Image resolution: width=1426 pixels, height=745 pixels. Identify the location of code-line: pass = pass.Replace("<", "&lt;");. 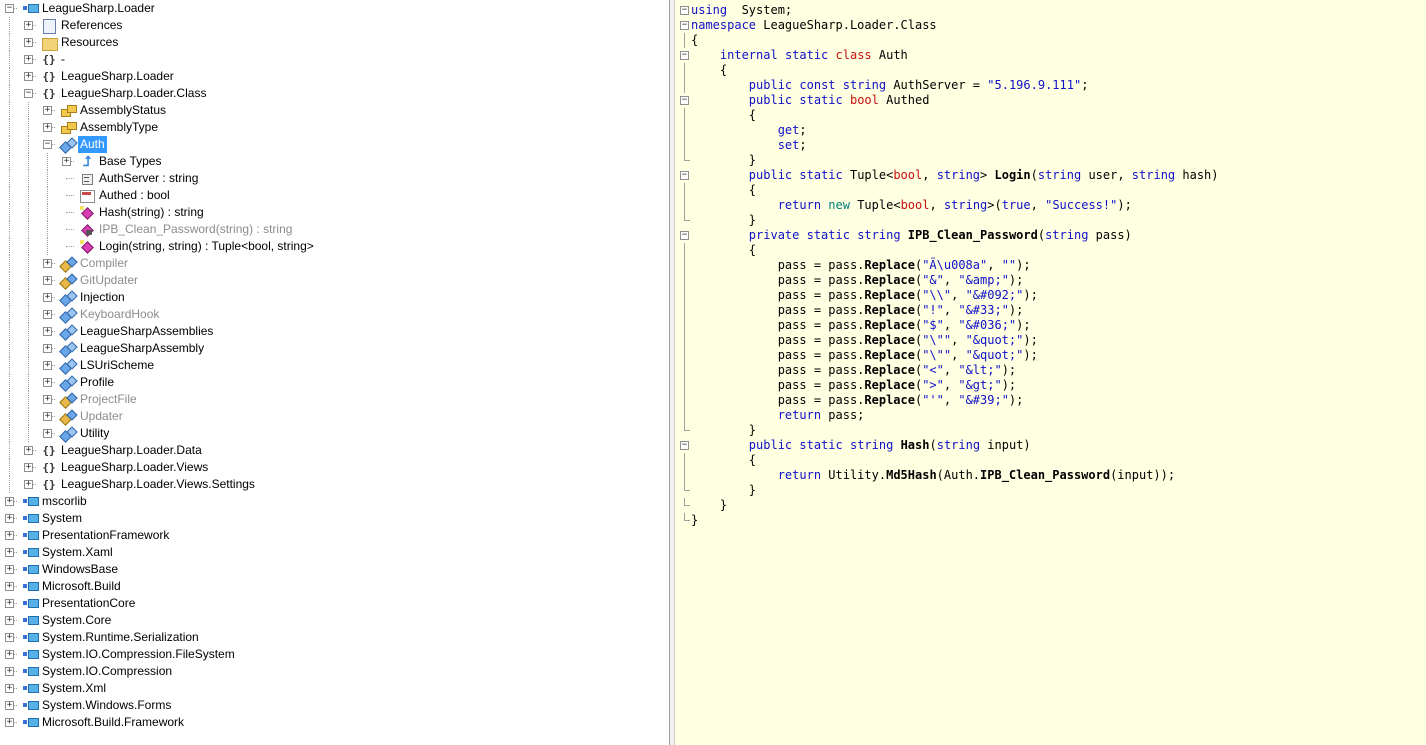
(1050, 370).